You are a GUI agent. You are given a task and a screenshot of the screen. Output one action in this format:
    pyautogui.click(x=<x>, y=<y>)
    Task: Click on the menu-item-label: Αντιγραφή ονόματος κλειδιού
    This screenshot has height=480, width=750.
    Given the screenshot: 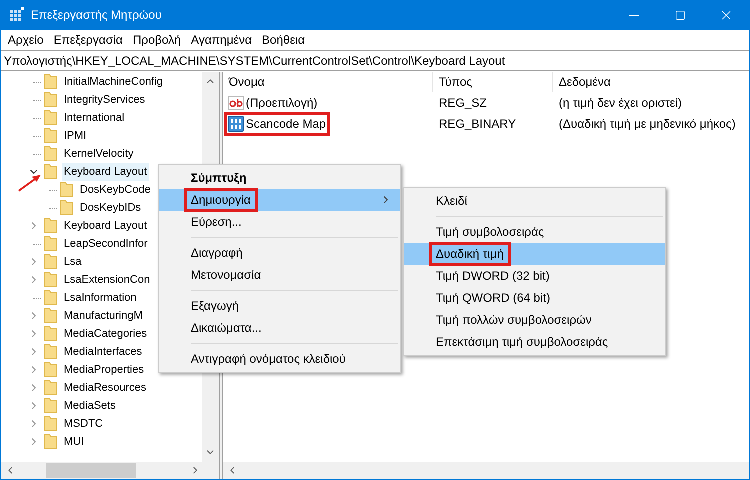 What is the action you would take?
    pyautogui.click(x=268, y=359)
    